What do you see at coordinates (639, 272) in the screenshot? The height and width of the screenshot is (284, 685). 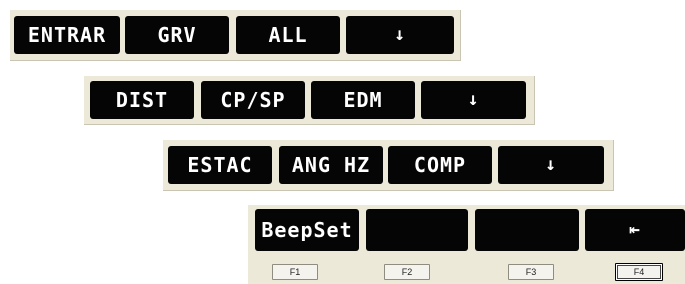 I see `f4-button: F4` at bounding box center [639, 272].